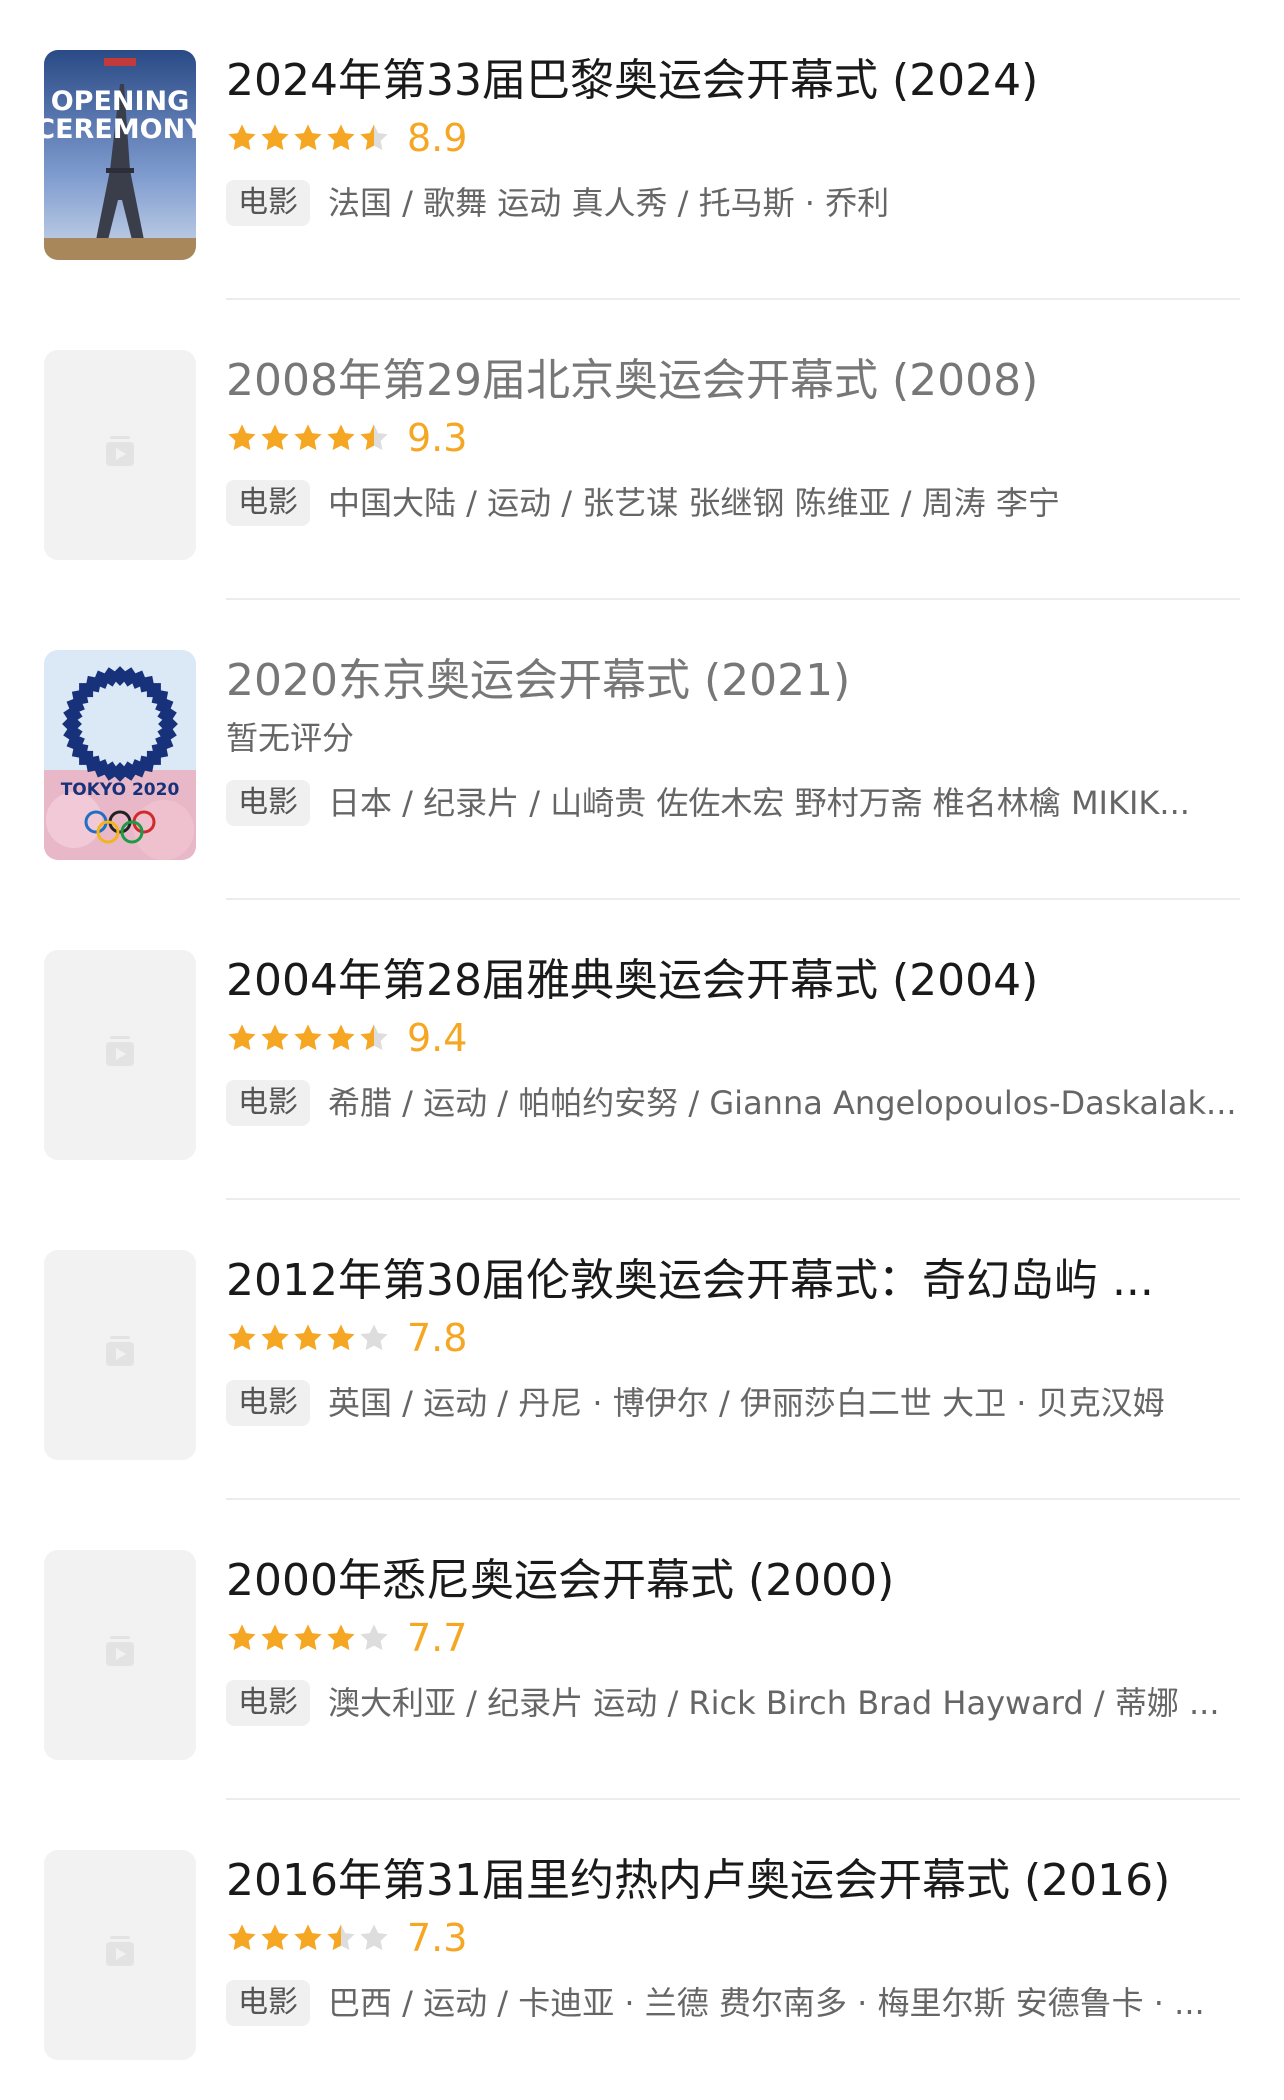 The image size is (1284, 2100). Describe the element at coordinates (736, 981) in the screenshot. I see `movie-title: 2004年第28届雅典奥运会开幕式 (2004)` at that location.